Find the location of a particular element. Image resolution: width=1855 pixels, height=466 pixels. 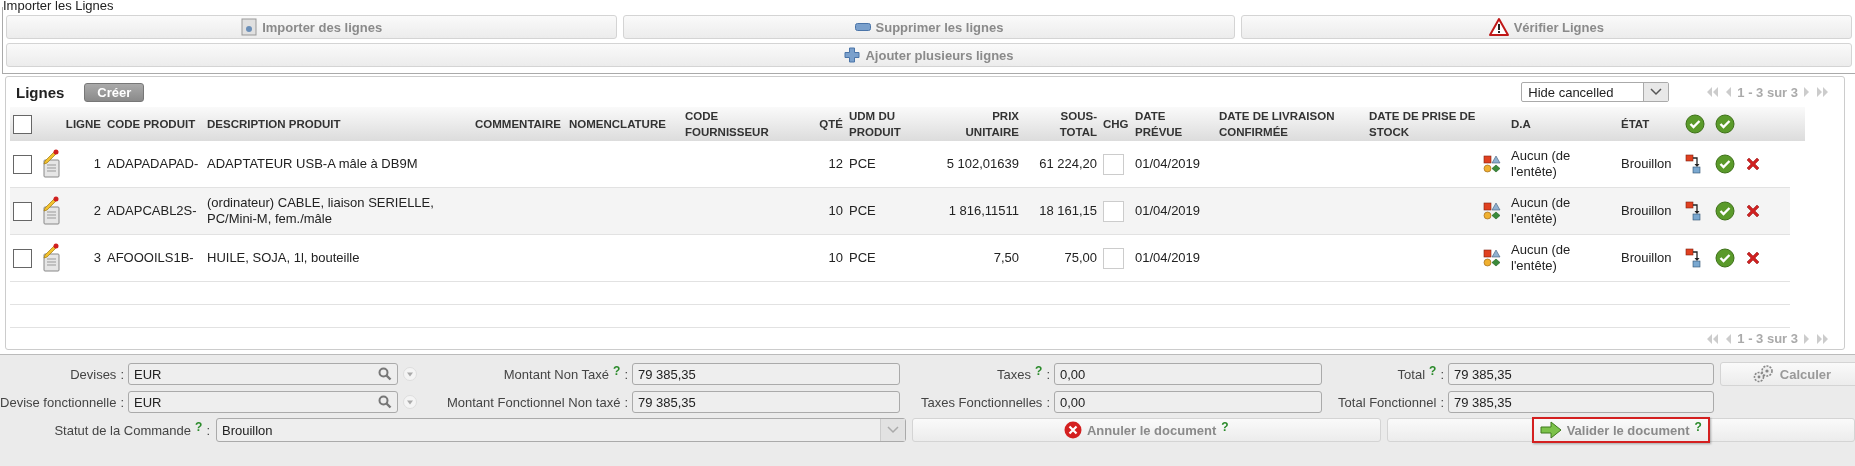

table-cell-text: ADAPTATEUR USB-A mâle à DB9M is located at coordinates (312, 164).